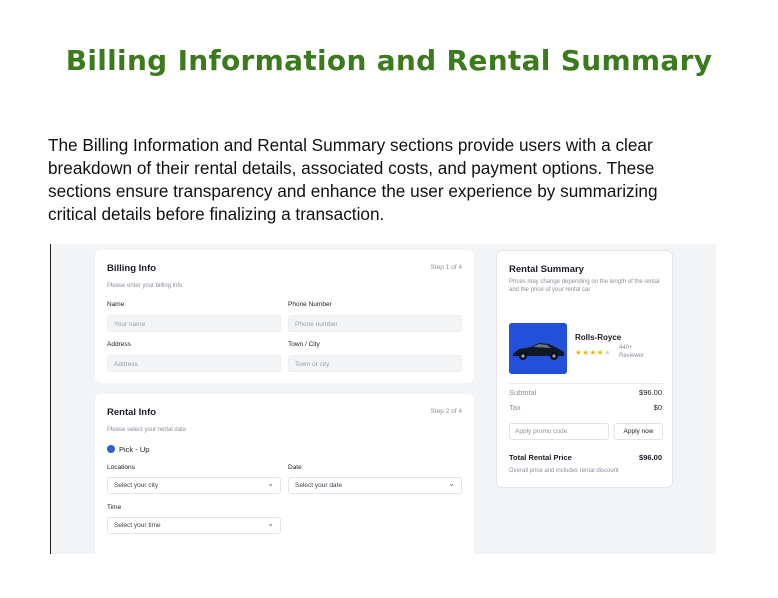 This screenshot has width=778, height=598. I want to click on pickup-radio, so click(111, 449).